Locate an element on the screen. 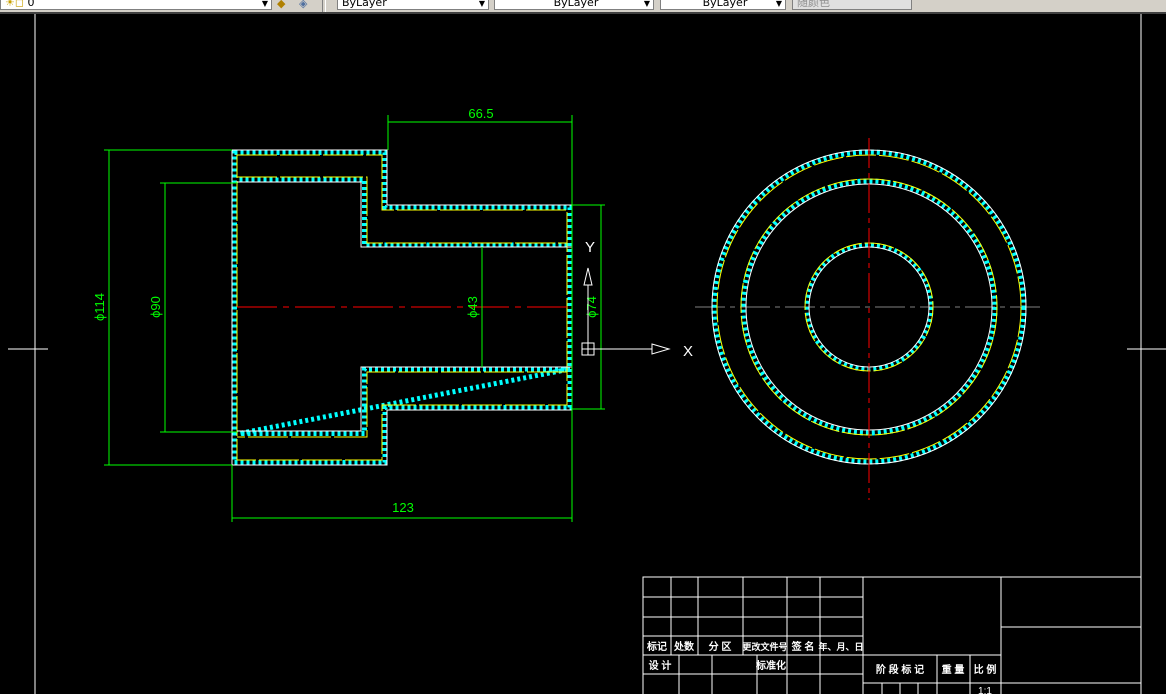  lineweight-value: ByLayer is located at coordinates (725, 4).